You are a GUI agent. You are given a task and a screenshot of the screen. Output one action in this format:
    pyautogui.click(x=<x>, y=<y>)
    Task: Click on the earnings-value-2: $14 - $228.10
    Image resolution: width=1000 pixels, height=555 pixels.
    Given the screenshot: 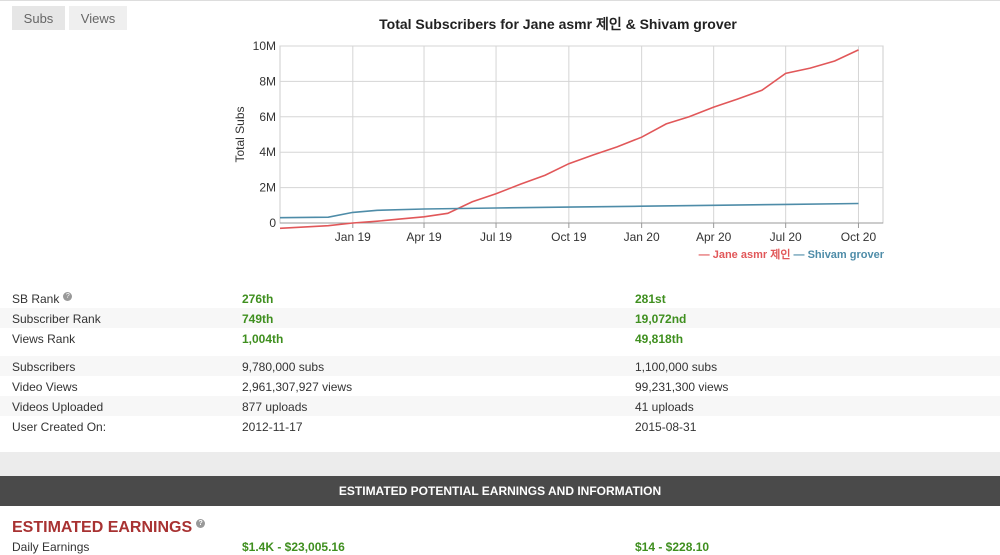 What is the action you would take?
    pyautogui.click(x=672, y=547)
    